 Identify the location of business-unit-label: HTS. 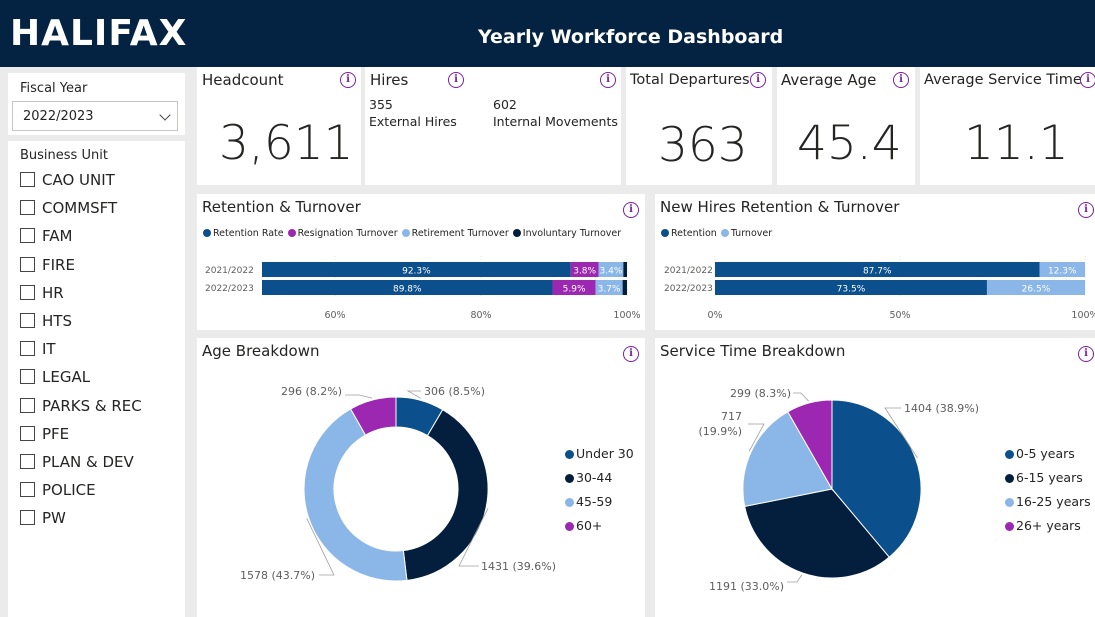
(57, 321).